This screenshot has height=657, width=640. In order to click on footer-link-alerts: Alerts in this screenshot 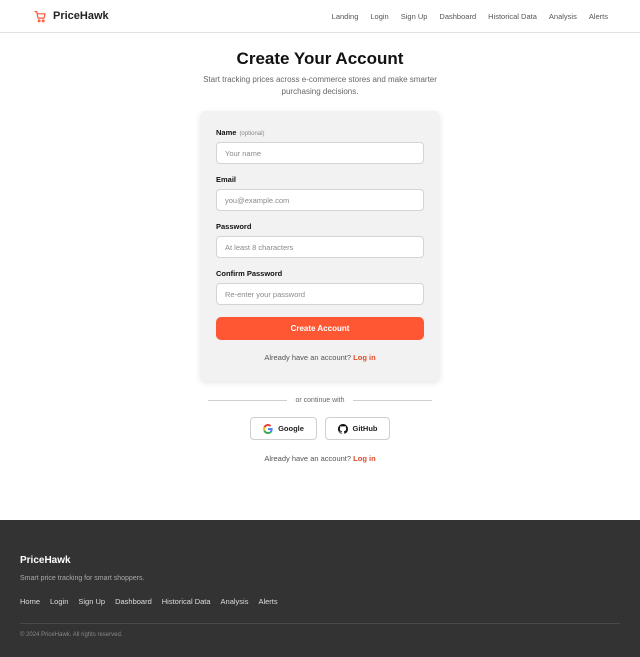, I will do `click(267, 601)`.